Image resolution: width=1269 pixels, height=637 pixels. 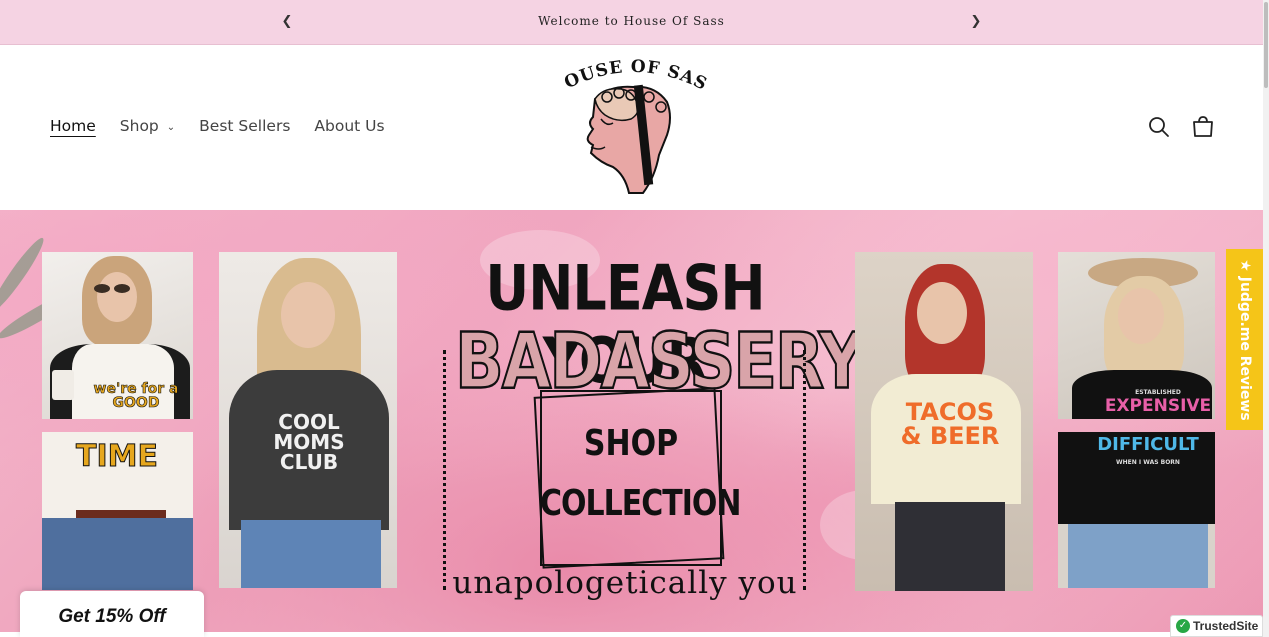 I want to click on search-icon, so click(x=1159, y=127).